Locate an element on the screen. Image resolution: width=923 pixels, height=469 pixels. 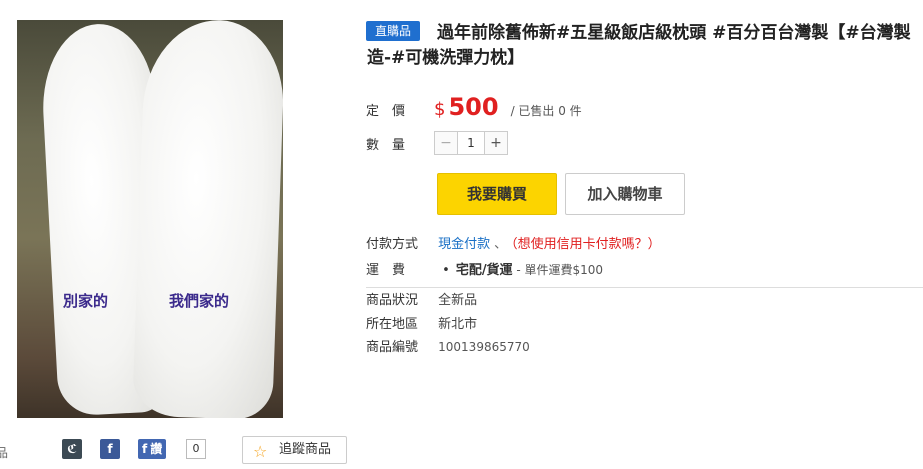
plurk-share-icon: ℭ is located at coordinates (72, 449).